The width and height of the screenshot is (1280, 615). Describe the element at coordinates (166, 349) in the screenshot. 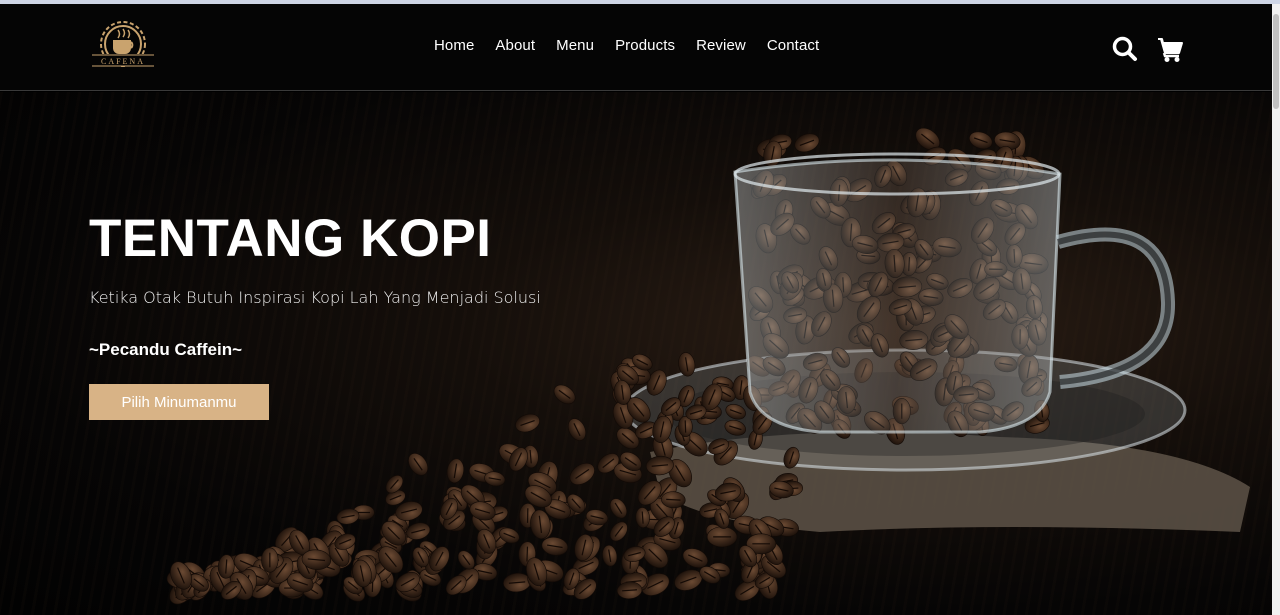

I see `hero-quote: ~Pecandu Caffein~` at that location.